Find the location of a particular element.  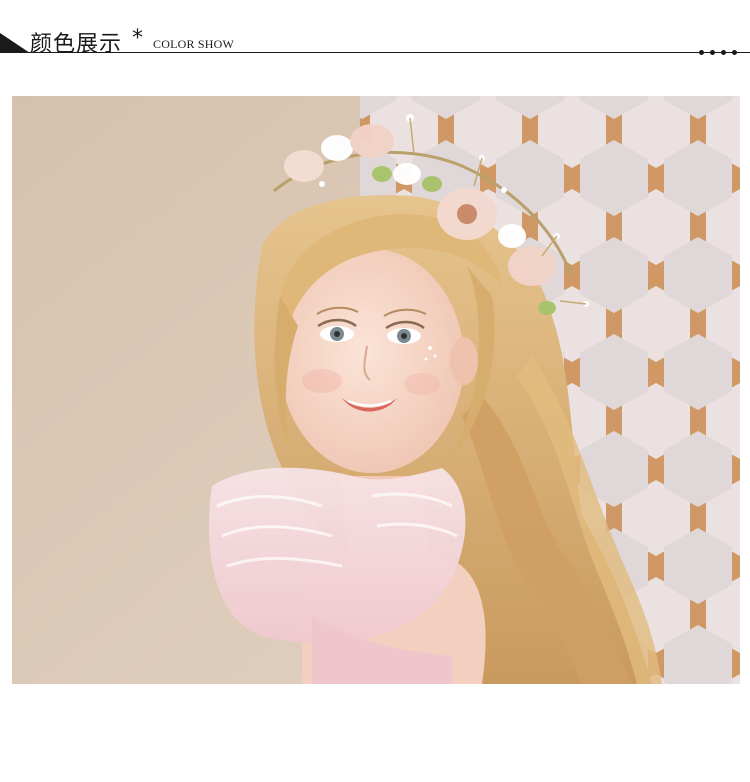

header-dots is located at coordinates (718, 52).